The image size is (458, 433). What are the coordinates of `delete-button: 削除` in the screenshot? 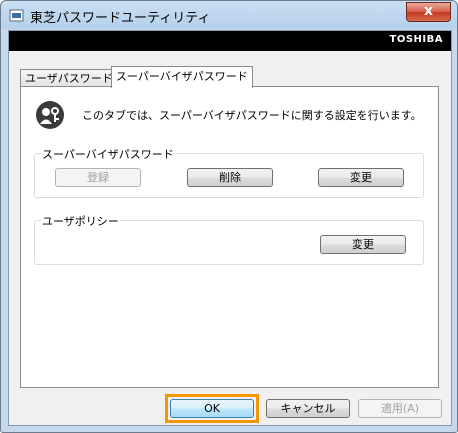 It's located at (230, 177).